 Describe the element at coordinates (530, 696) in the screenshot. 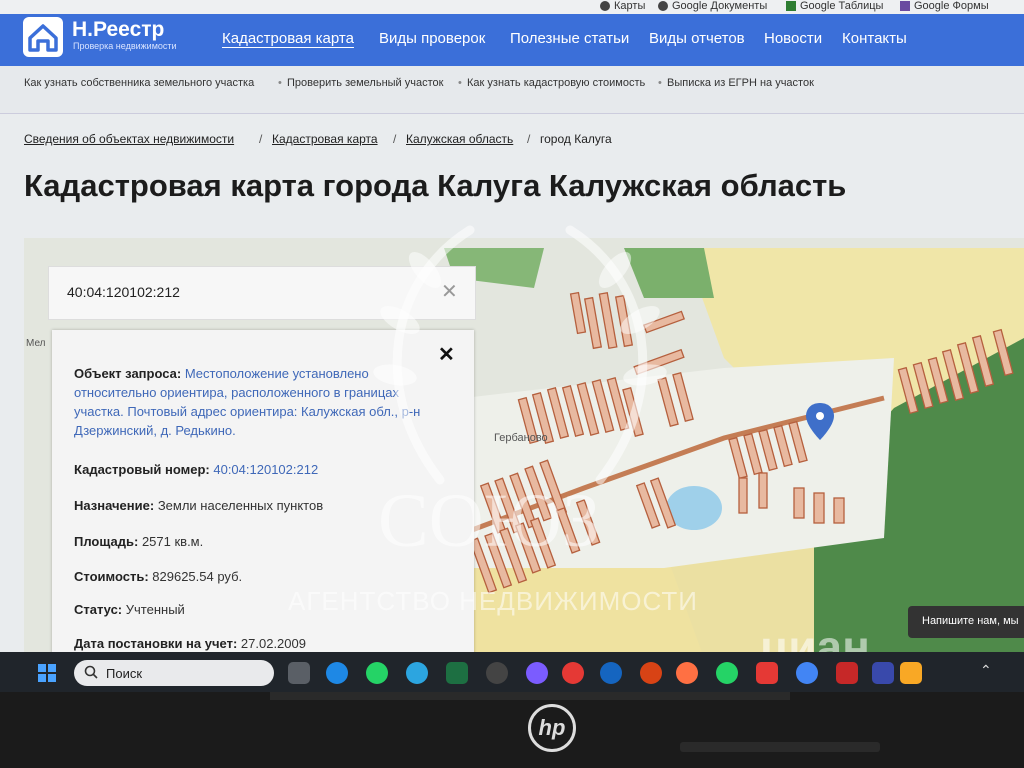

I see `bezel-edge` at that location.